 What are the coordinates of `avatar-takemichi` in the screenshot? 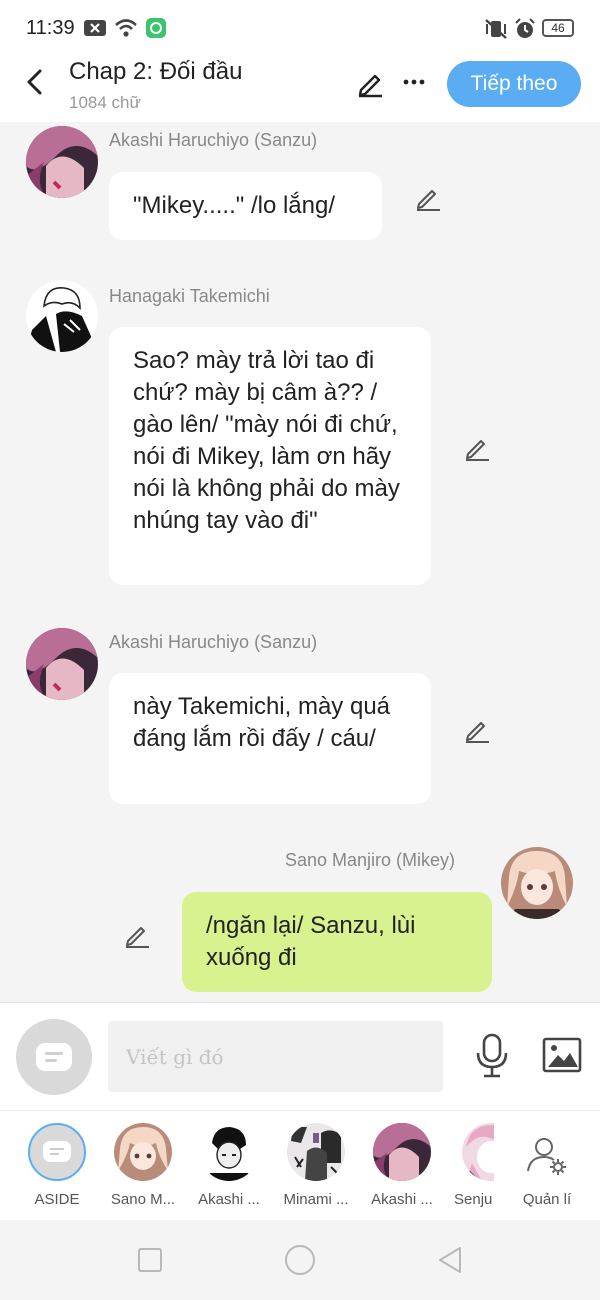 It's located at (62, 316).